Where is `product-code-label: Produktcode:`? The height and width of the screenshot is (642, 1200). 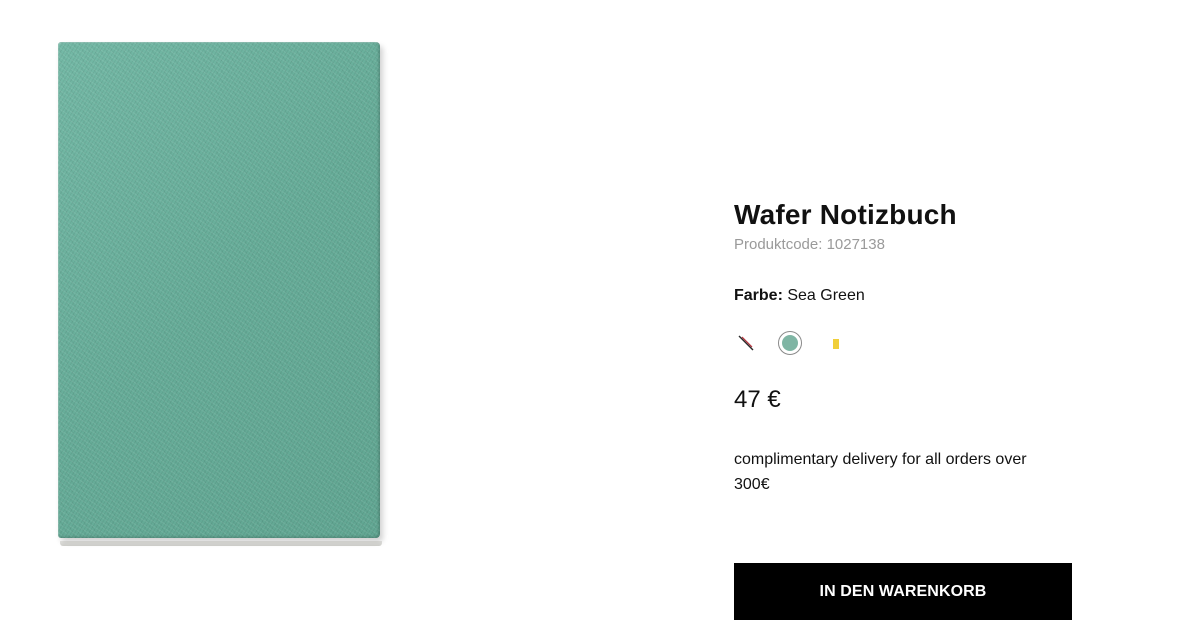
product-code-label: Produktcode: is located at coordinates (778, 244).